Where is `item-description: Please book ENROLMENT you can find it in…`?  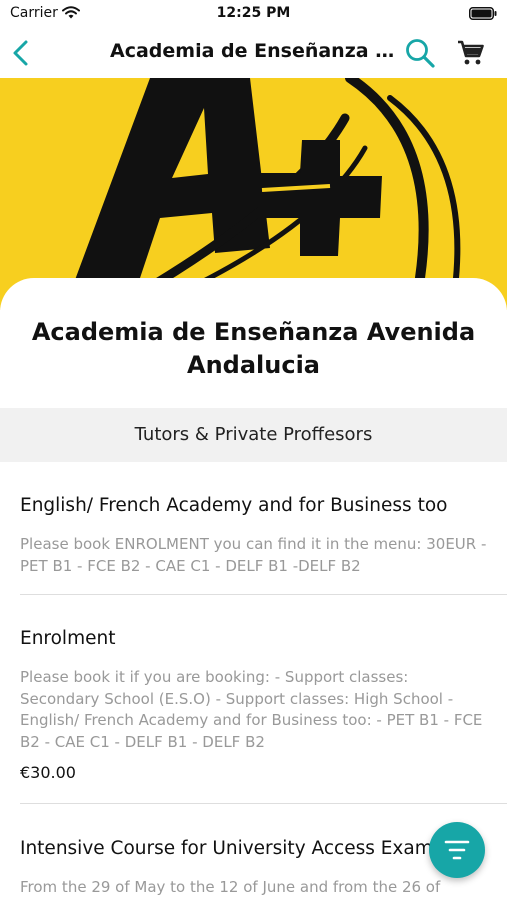
item-description: Please book ENROLMENT you can find it in… is located at coordinates (253, 555).